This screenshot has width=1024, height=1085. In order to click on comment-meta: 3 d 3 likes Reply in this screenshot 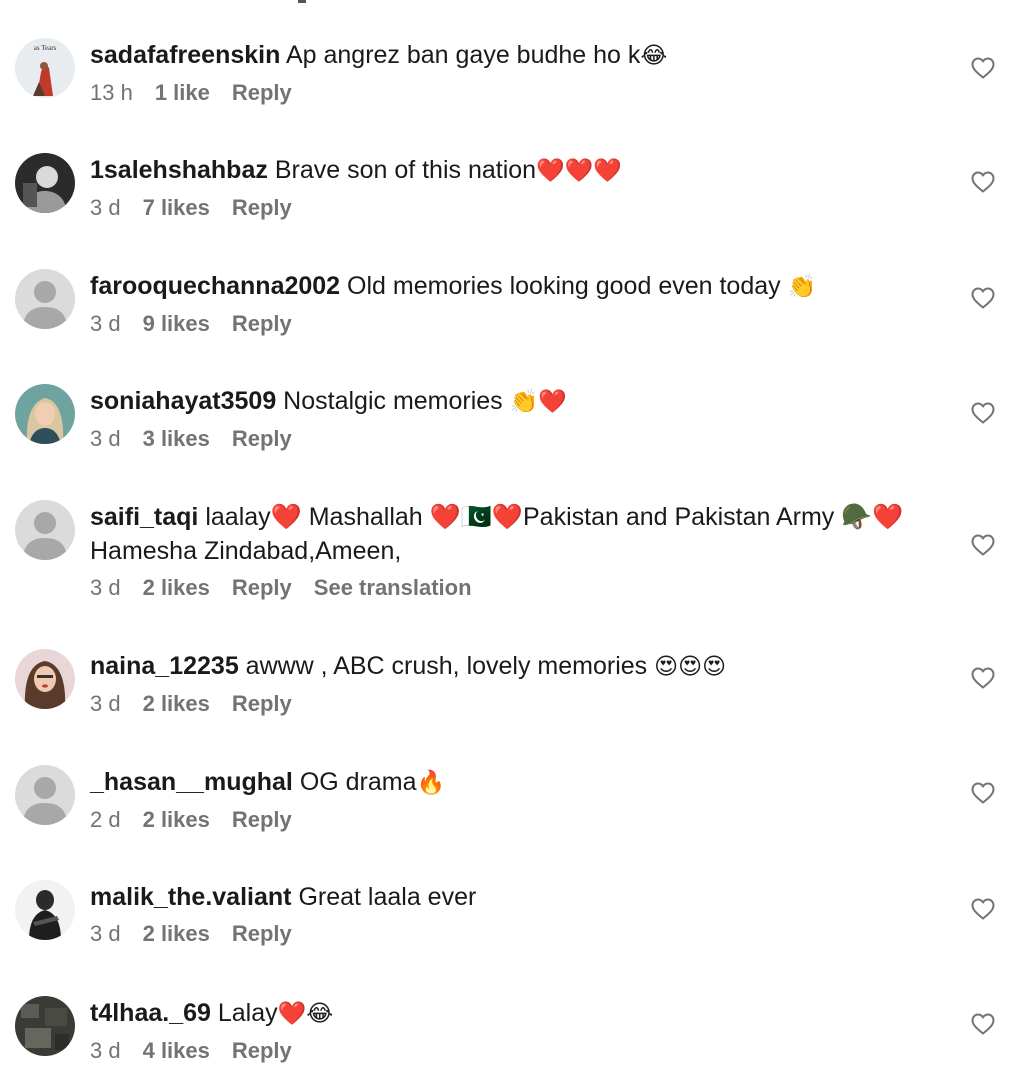, I will do `click(512, 439)`.